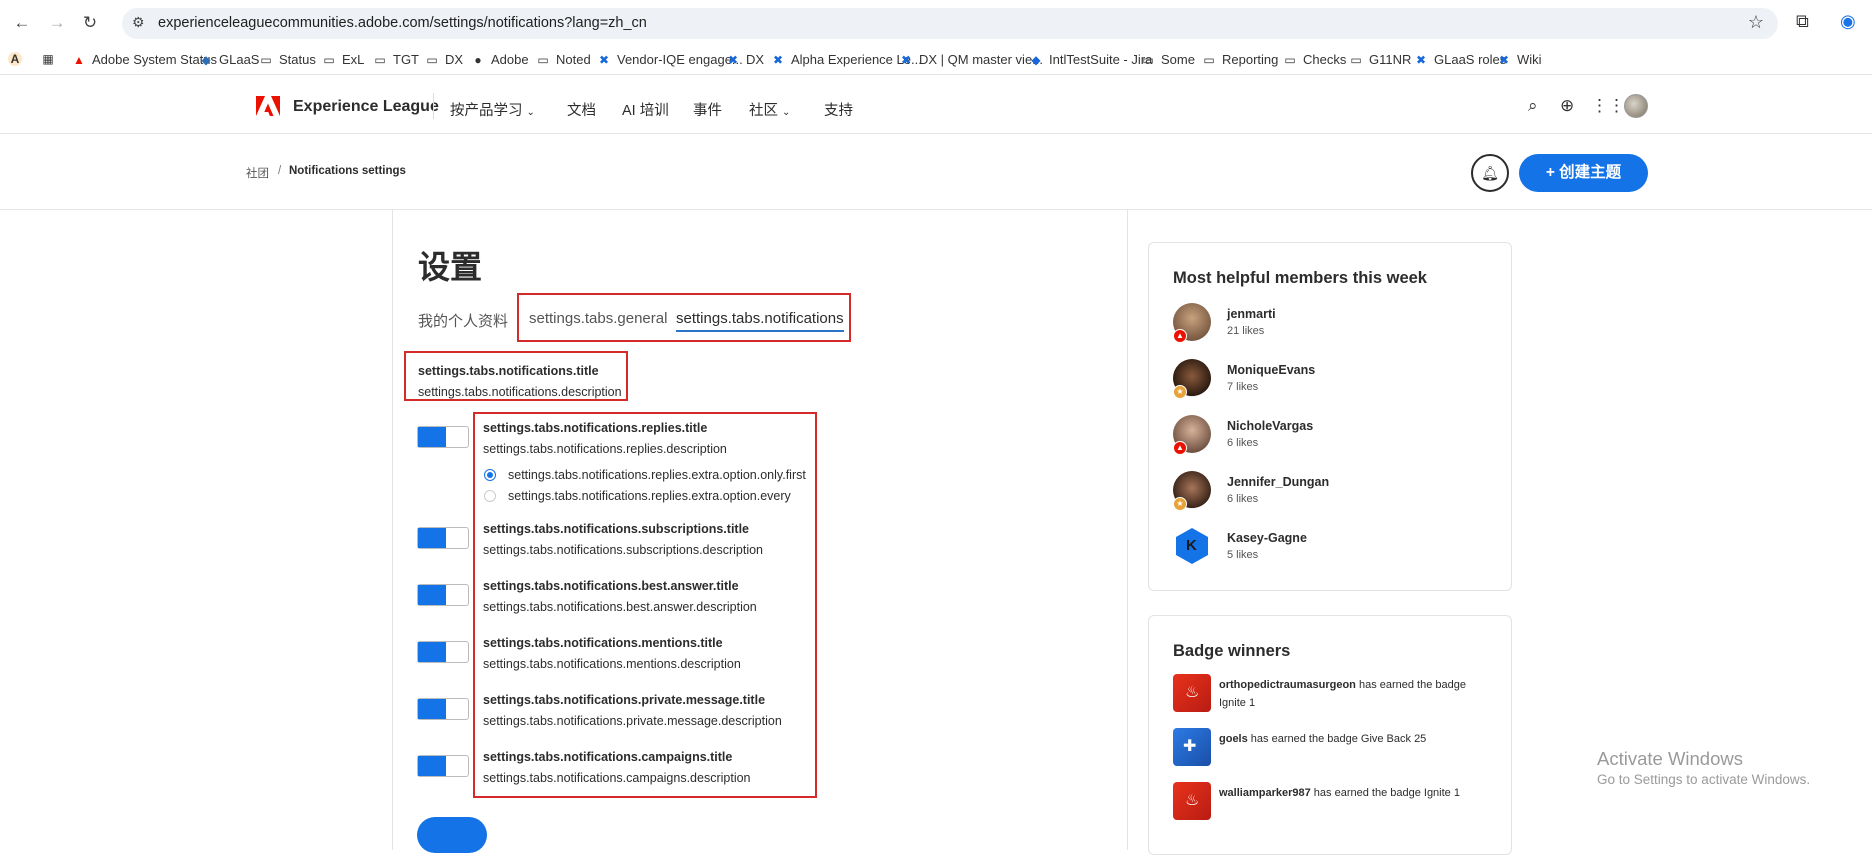  Describe the element at coordinates (573, 59) in the screenshot. I see `bookmark-label: Noted` at that location.